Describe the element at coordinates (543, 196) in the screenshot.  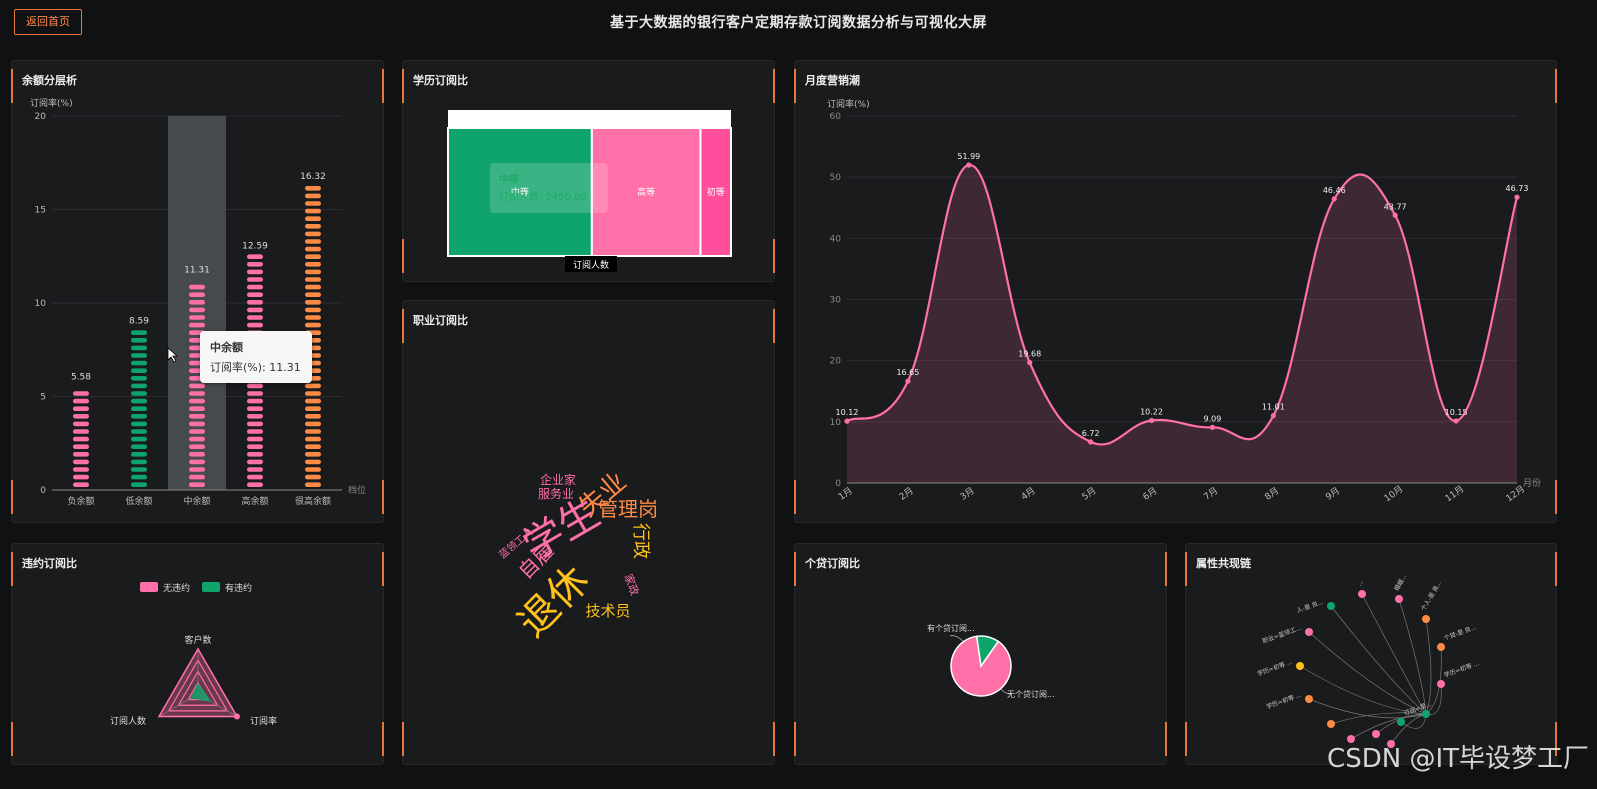
I see `treemap-tooltip-value: 订阅人数: 2450.00` at that location.